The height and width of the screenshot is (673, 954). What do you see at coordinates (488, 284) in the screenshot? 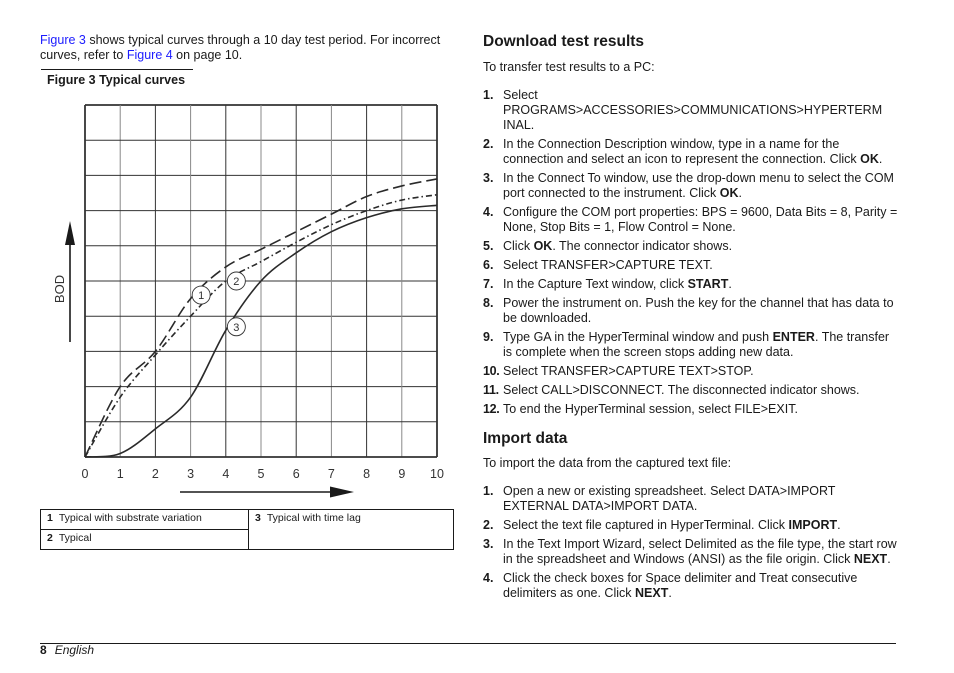
I see `step-number: 7.` at bounding box center [488, 284].